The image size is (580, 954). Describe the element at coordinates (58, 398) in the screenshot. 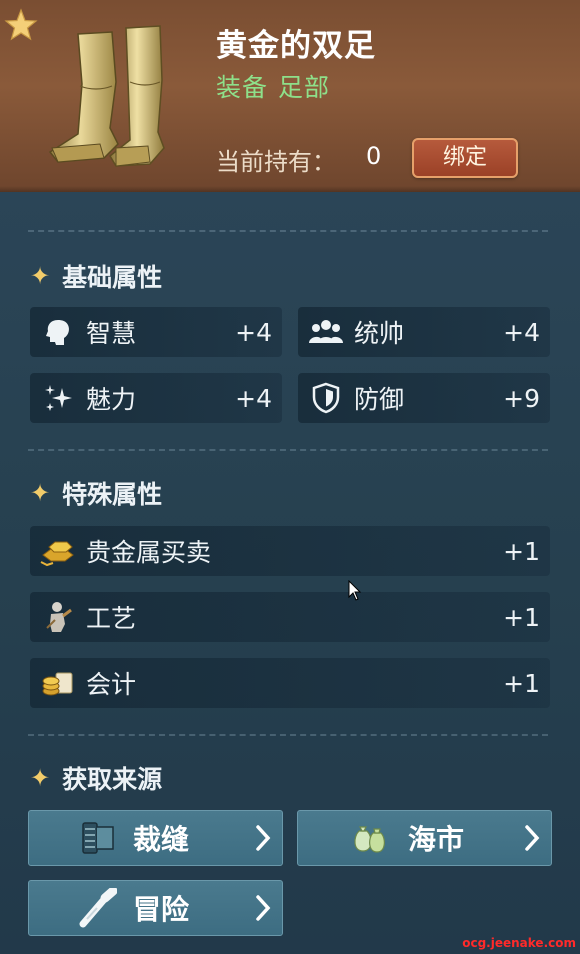

I see `sparkle-icon` at that location.